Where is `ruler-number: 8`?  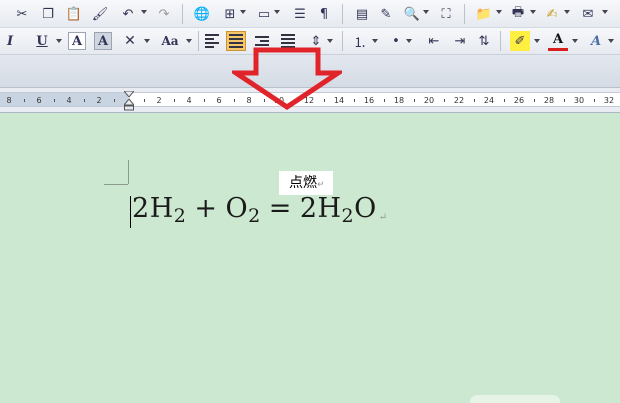
ruler-number: 8 is located at coordinates (9, 100).